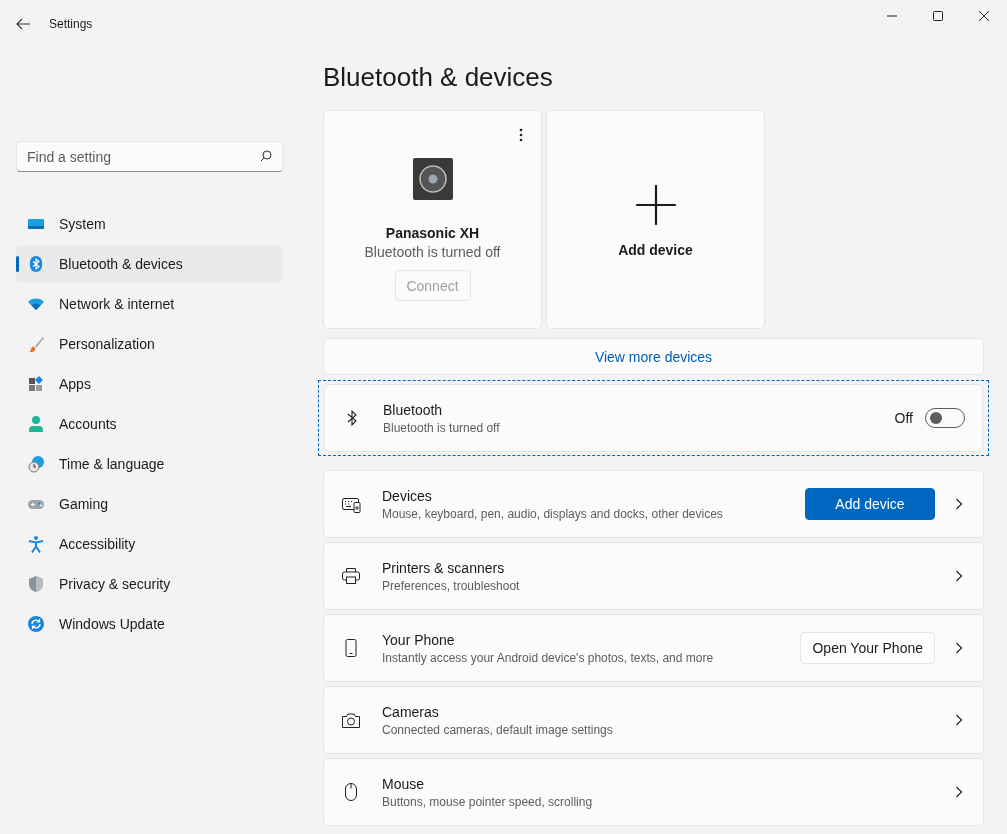 The height and width of the screenshot is (834, 1007). Describe the element at coordinates (149, 344) in the screenshot. I see `sidebar-item: Personalization` at that location.